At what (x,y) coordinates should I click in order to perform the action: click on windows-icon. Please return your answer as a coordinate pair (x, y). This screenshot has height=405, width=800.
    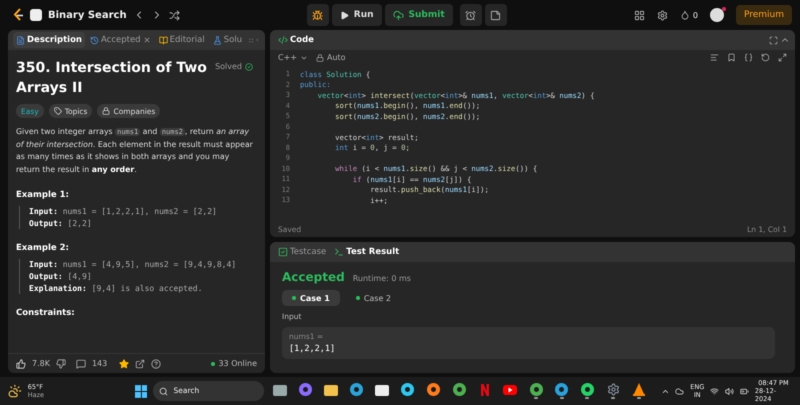
    Looking at the image, I should click on (141, 391).